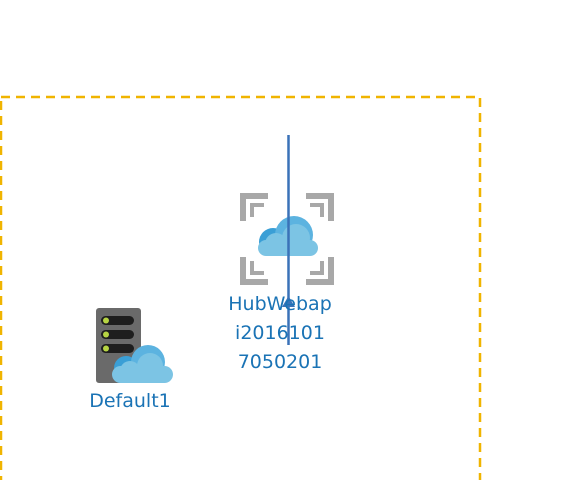 This screenshot has width=576, height=480. I want to click on cloud-server-icon, so click(134, 345).